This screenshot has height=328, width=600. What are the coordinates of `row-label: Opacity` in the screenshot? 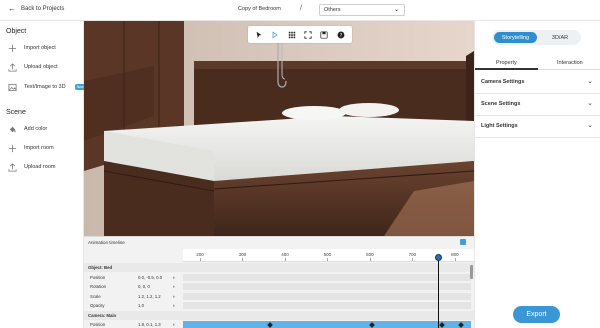 It's located at (97, 305).